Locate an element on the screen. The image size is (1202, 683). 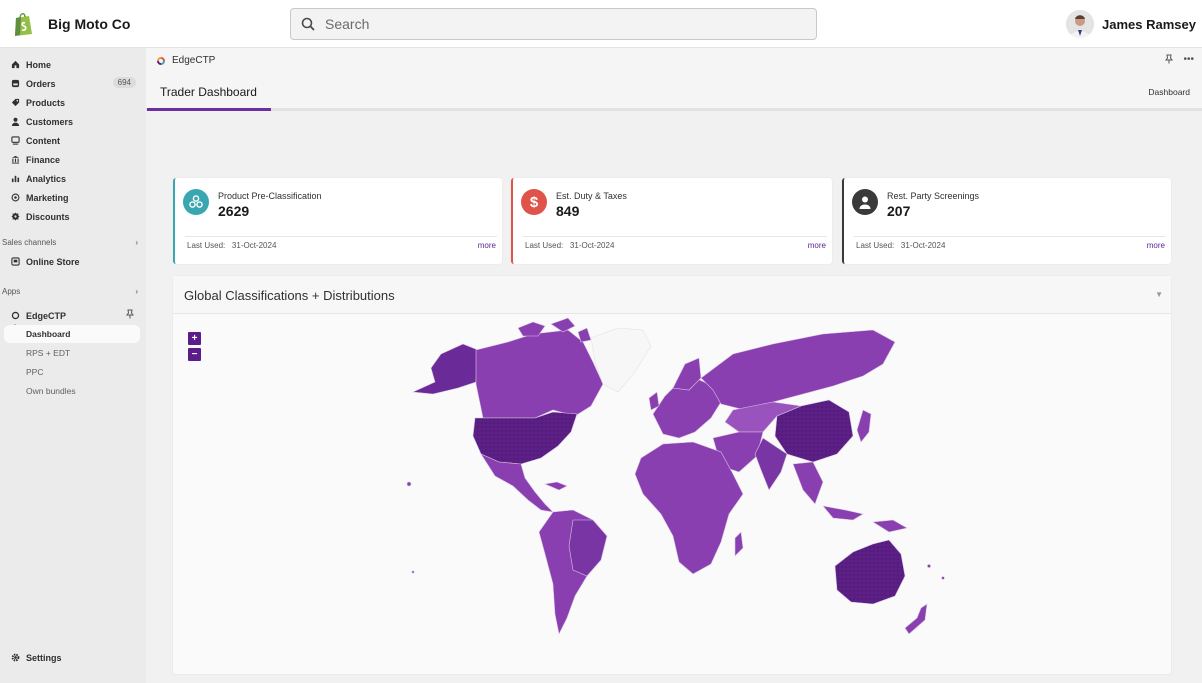
home-icon is located at coordinates (15, 65).